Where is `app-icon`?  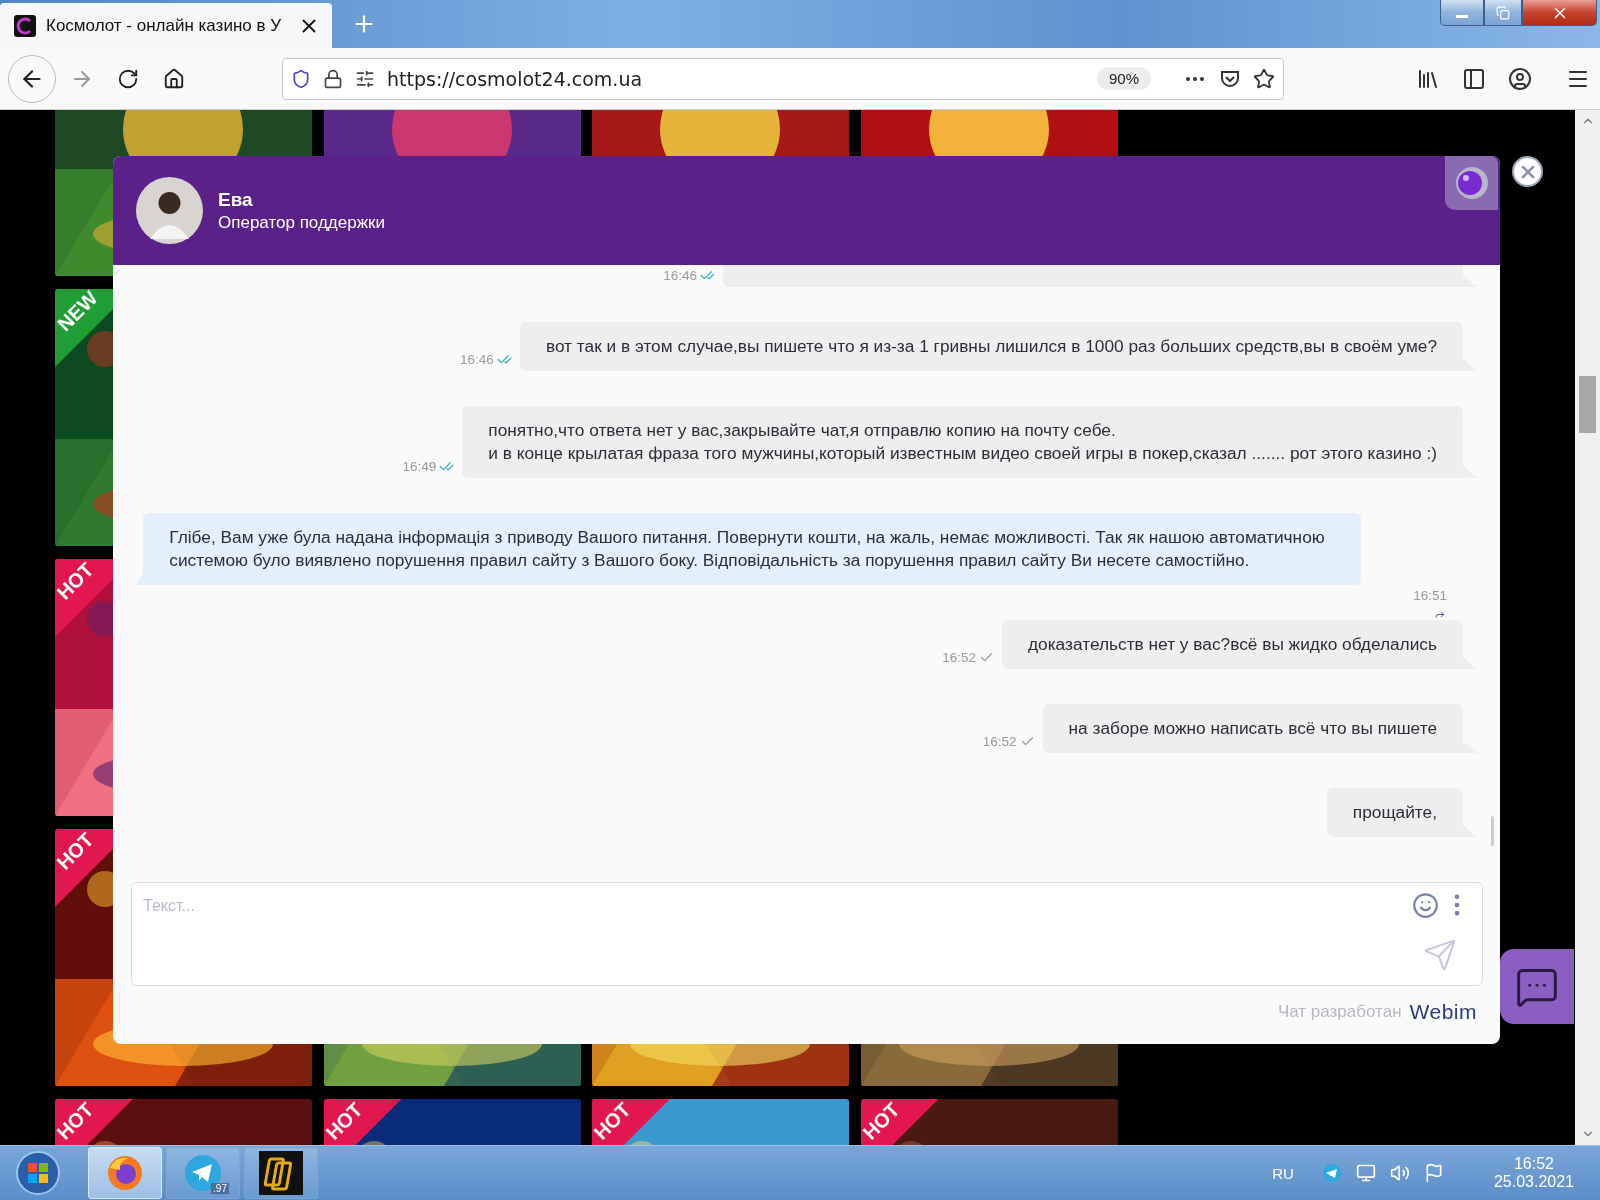 app-icon is located at coordinates (281, 1173).